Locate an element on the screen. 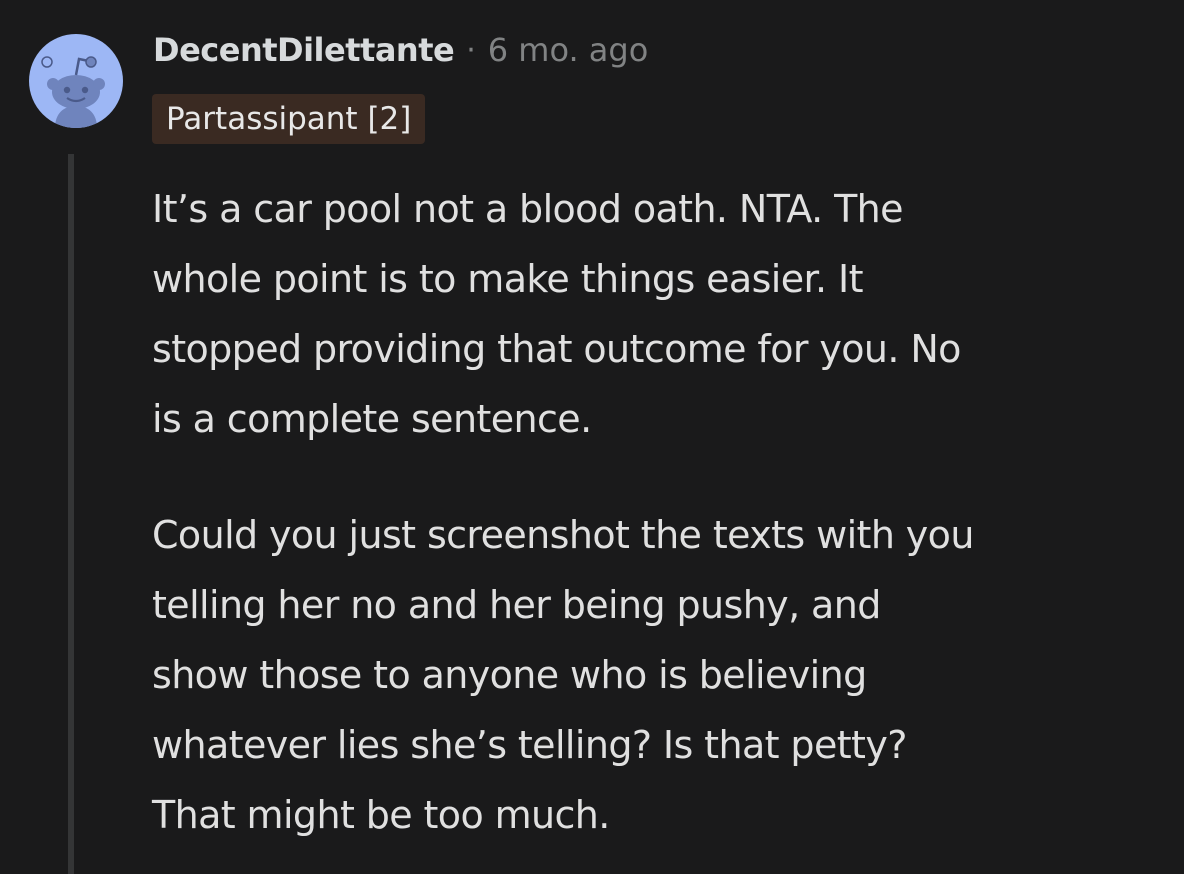  comment-header: DecentDilettante · 6 mo. ago is located at coordinates (400, 50).